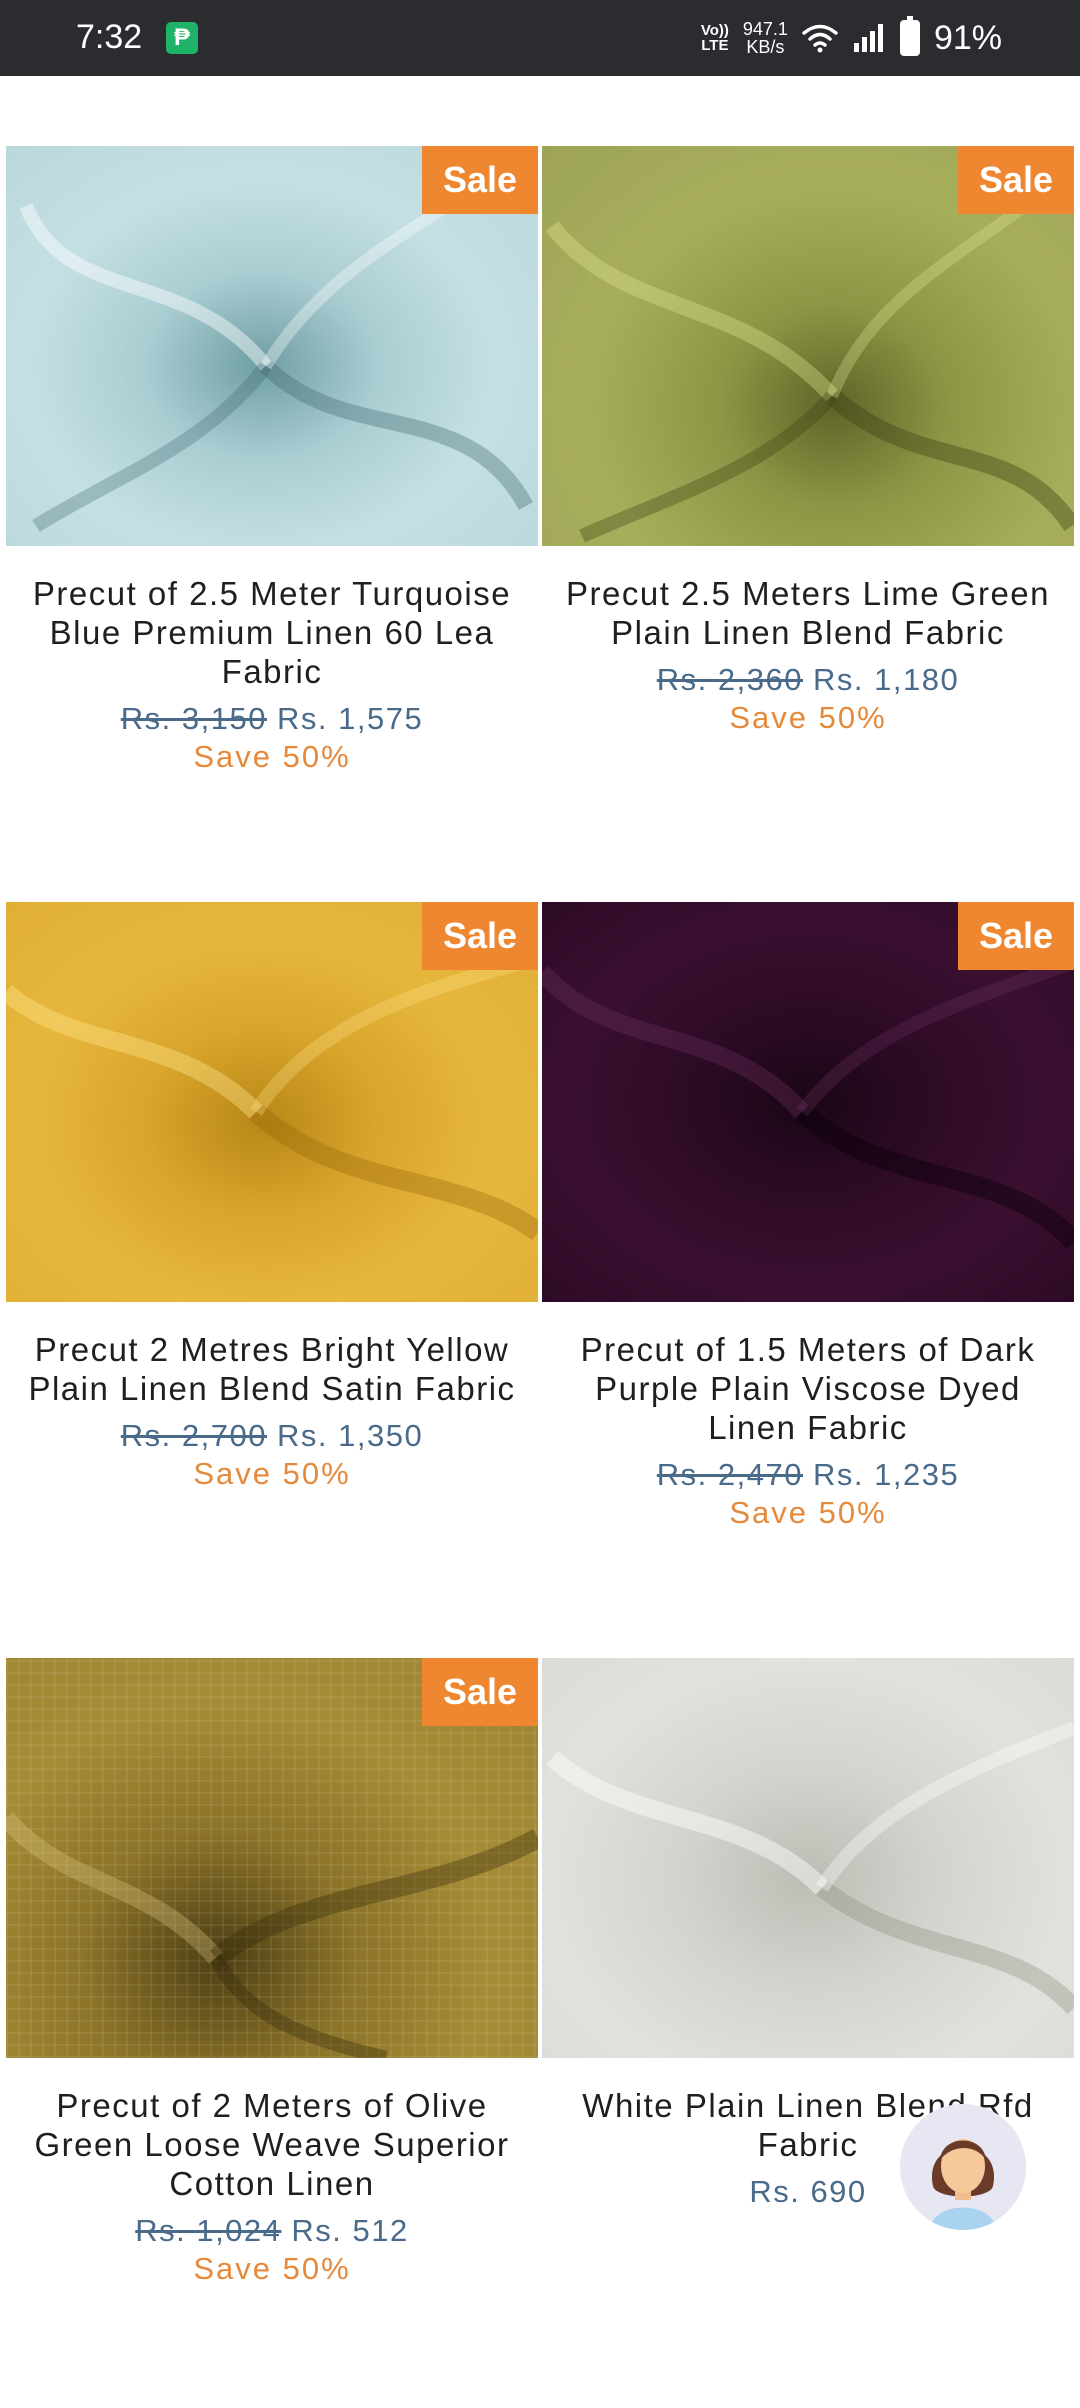  What do you see at coordinates (909, 36) in the screenshot?
I see `battery-icon` at bounding box center [909, 36].